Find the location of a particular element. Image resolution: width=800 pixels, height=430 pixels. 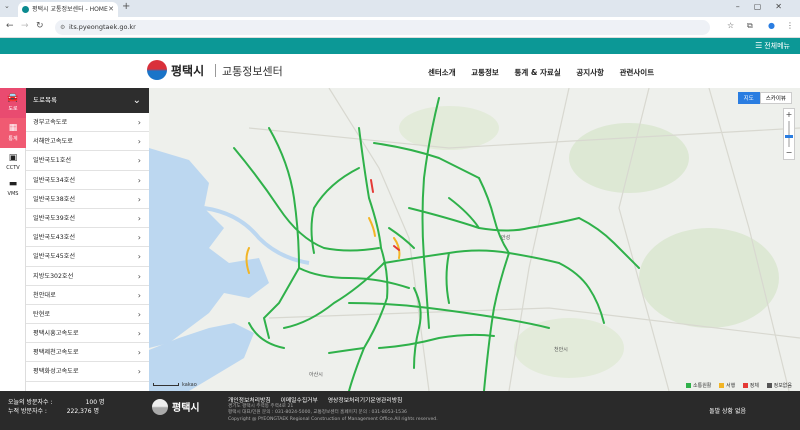

legend-item-smooth: 소통원활 is located at coordinates (698, 386).